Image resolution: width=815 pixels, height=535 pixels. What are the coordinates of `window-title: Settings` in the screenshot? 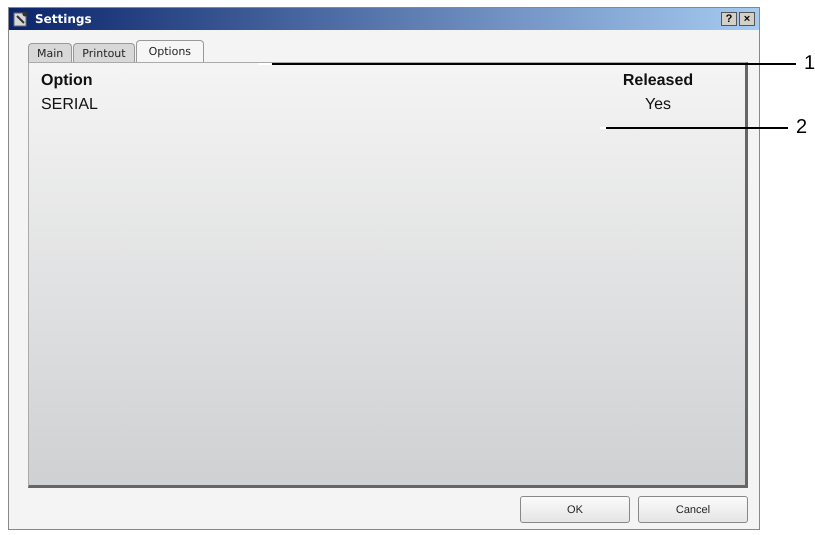 It's located at (63, 19).